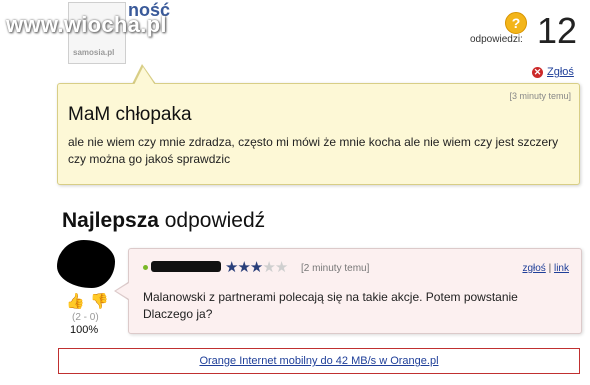 The height and width of the screenshot is (385, 590). What do you see at coordinates (186, 266) in the screenshot?
I see `answerer-name-redacted` at bounding box center [186, 266].